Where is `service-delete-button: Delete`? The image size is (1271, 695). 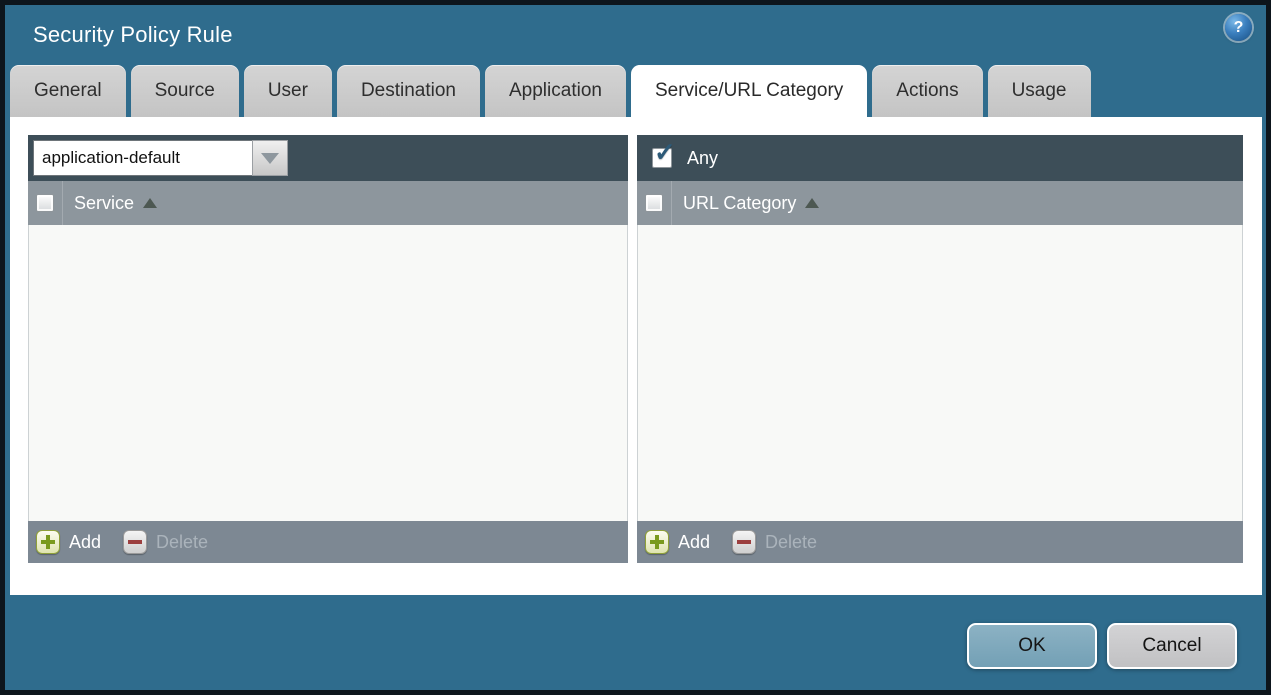
service-delete-button: Delete is located at coordinates (165, 542).